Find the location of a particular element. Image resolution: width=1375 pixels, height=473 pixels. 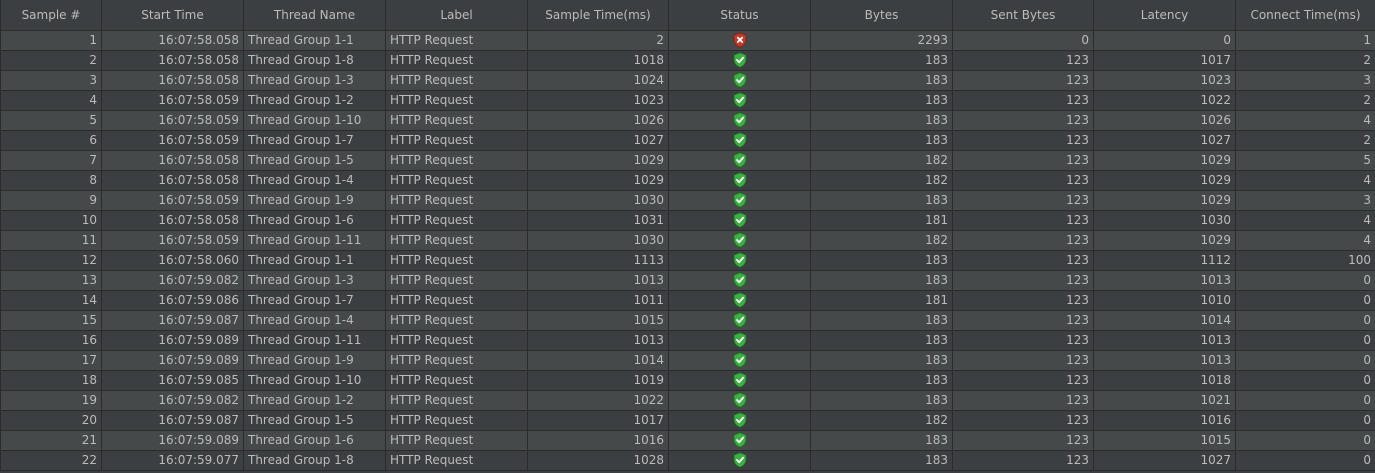

cell-sample-number: 1 is located at coordinates (51, 40).